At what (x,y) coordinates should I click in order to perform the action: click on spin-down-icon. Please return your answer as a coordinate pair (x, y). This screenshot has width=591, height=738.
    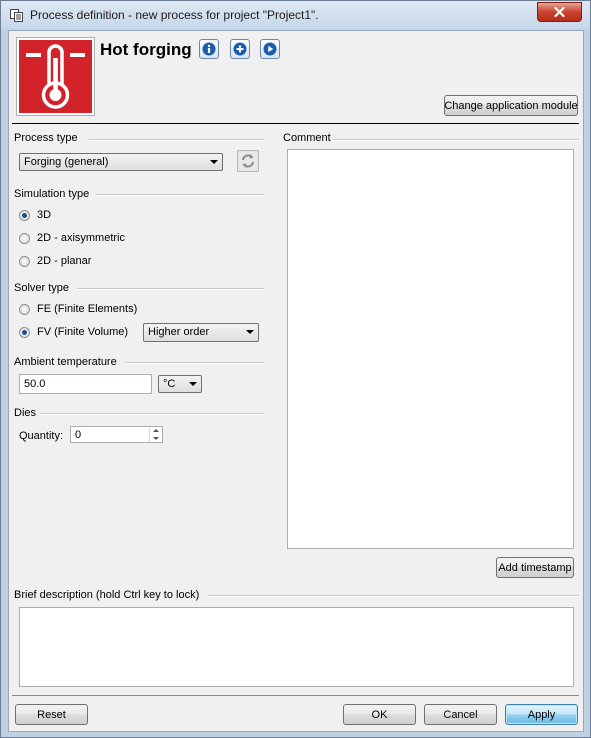
    Looking at the image, I should click on (156, 439).